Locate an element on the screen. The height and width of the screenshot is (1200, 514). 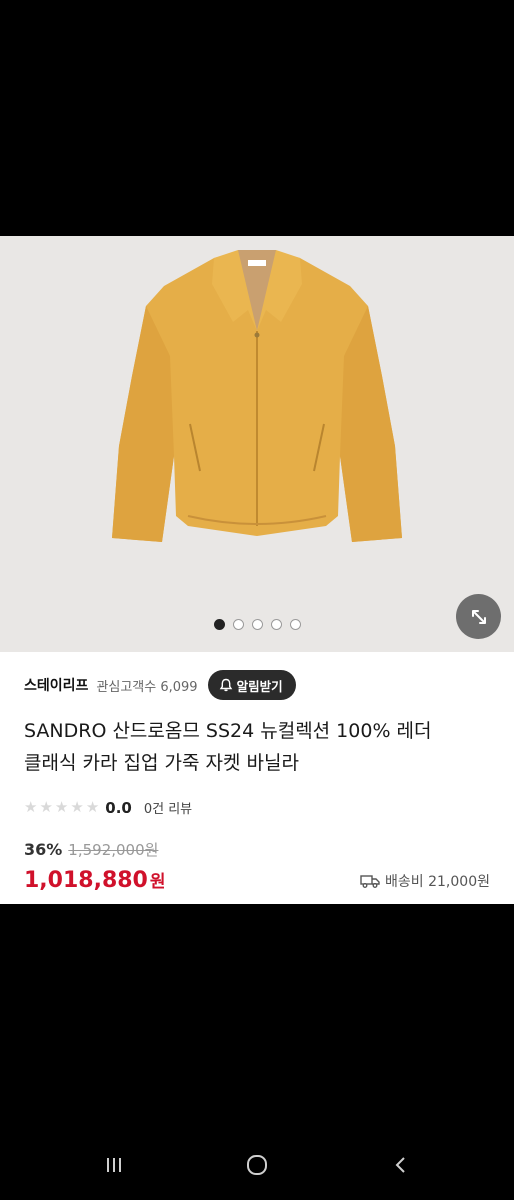
gallery-pagination is located at coordinates (257, 624).